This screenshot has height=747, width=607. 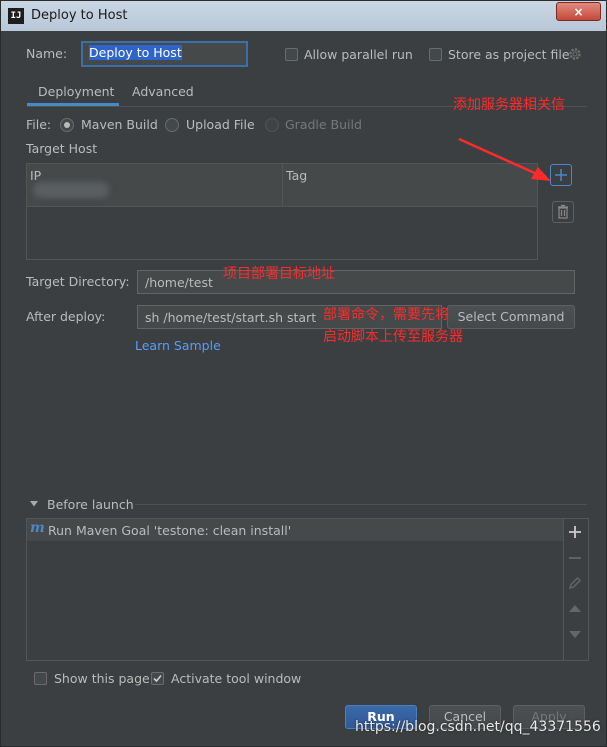 What do you see at coordinates (220, 124) in the screenshot?
I see `upload-file-label: Upload File` at bounding box center [220, 124].